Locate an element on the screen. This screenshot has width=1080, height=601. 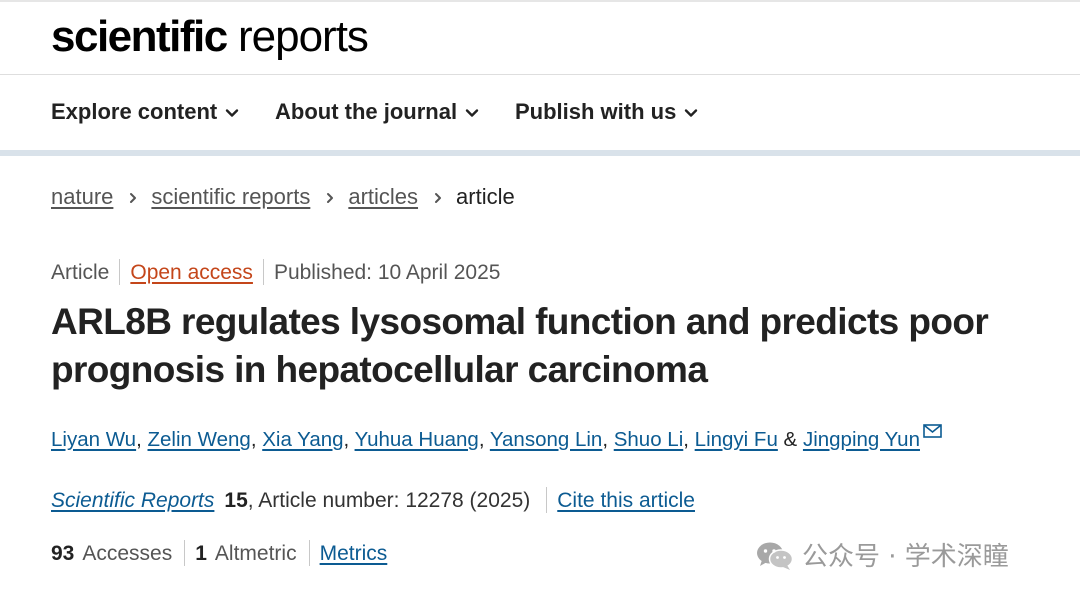
breadcrumb: nature scientific reports articles article is located at coordinates (283, 197).